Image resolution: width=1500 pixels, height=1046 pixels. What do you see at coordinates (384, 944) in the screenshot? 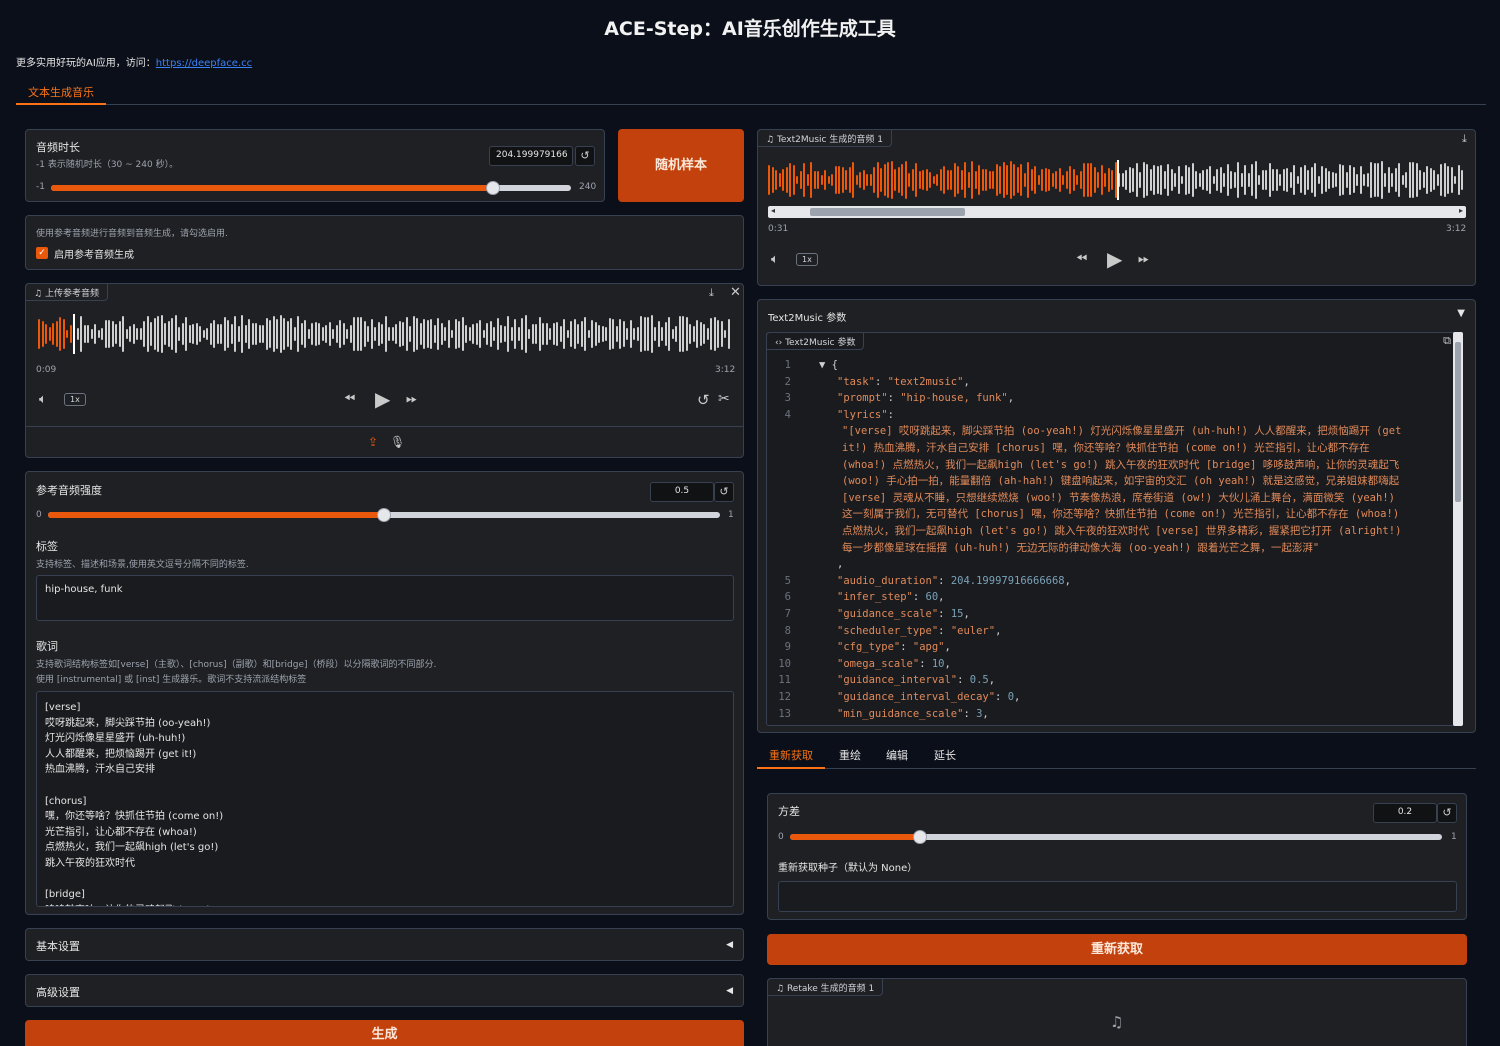
I see `basic-settings-accordion: 基本设置 ◀` at bounding box center [384, 944].